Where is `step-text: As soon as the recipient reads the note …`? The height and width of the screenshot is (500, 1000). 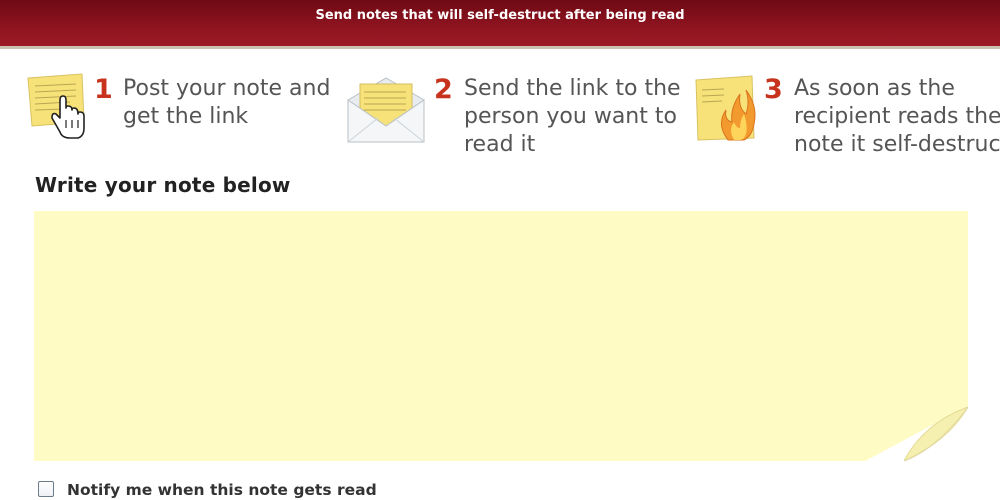 step-text: As soon as the recipient reads the note … is located at coordinates (897, 116).